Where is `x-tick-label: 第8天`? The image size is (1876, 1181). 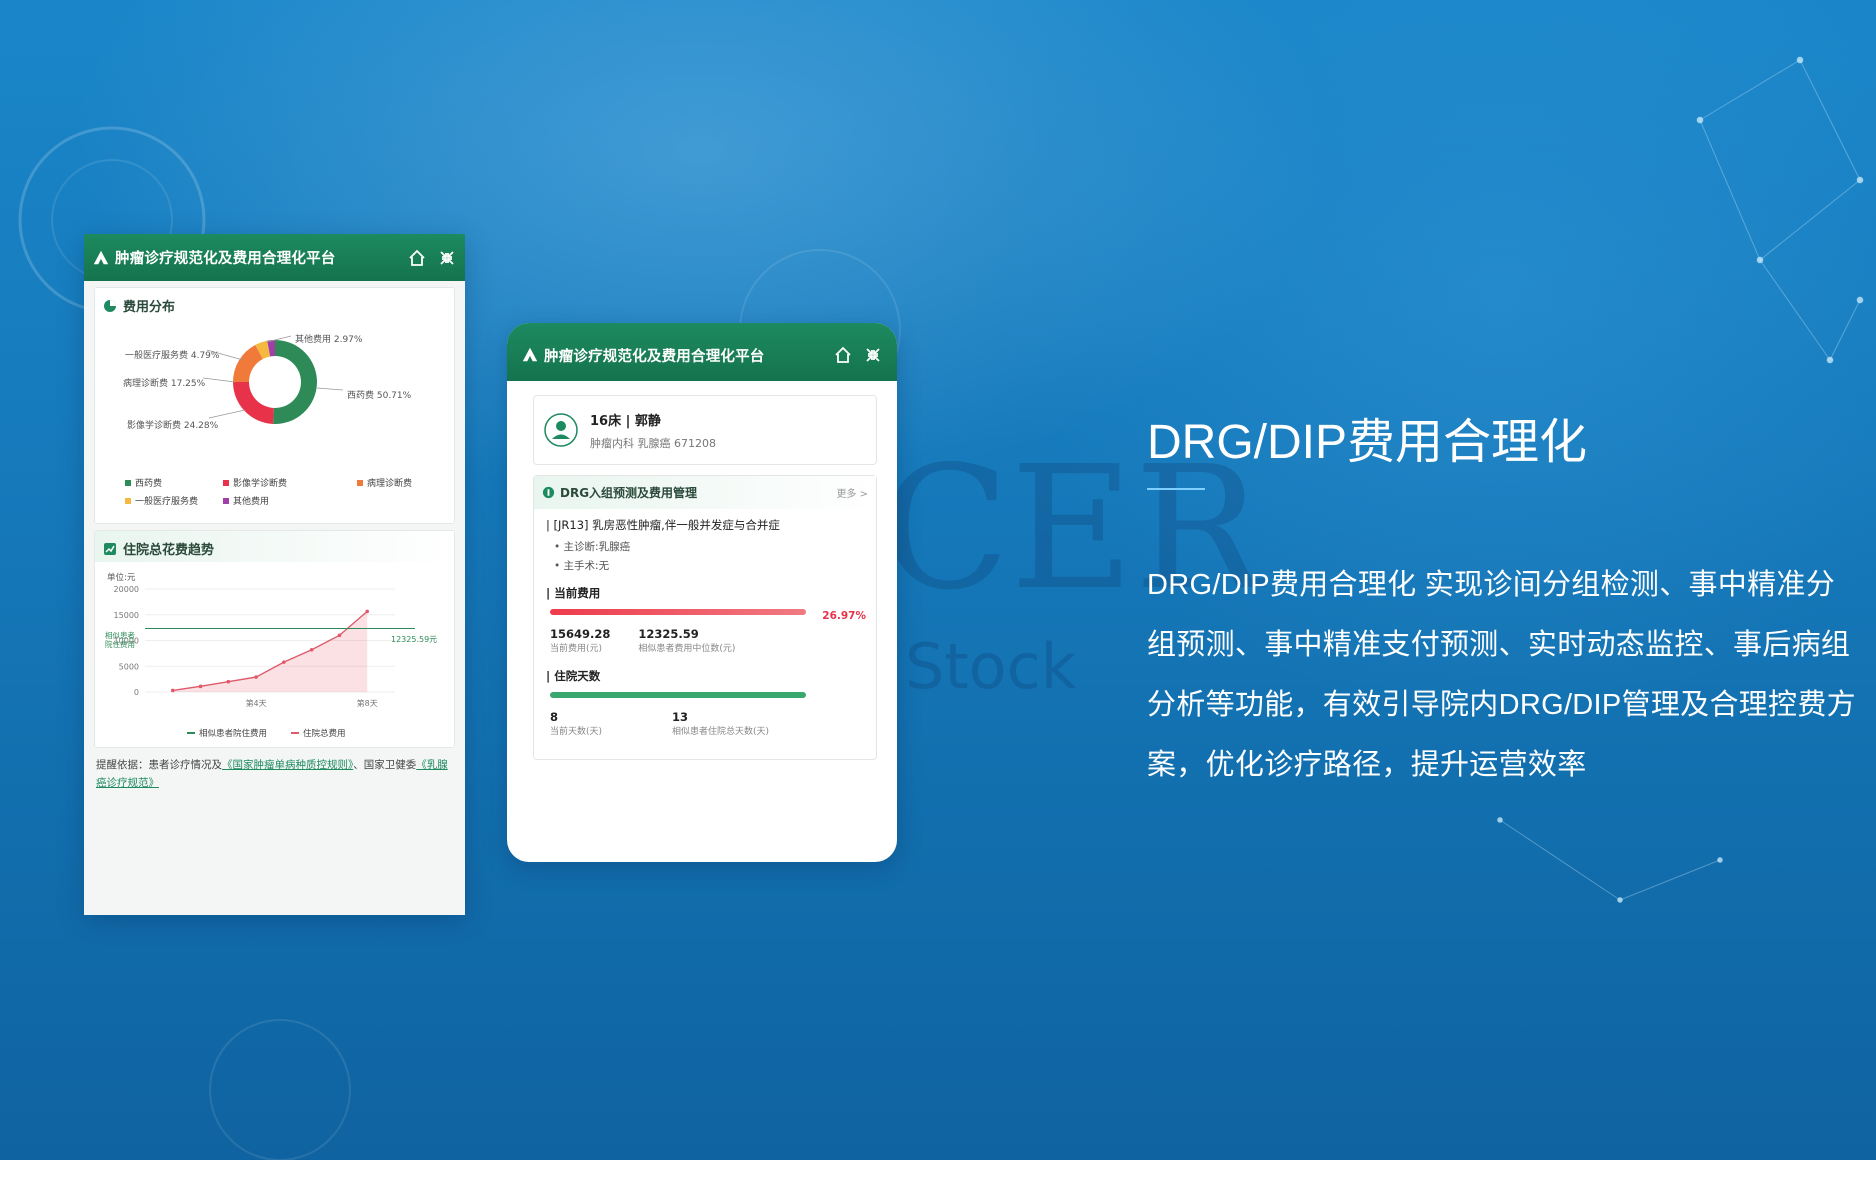 x-tick-label: 第8天 is located at coordinates (367, 703).